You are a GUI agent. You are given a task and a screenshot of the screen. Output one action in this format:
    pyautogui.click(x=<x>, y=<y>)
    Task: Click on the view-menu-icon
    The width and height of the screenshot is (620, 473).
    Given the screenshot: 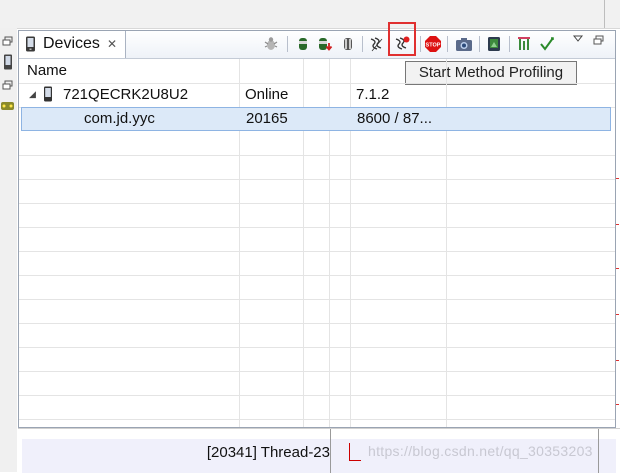 What is the action you would take?
    pyautogui.click(x=578, y=39)
    